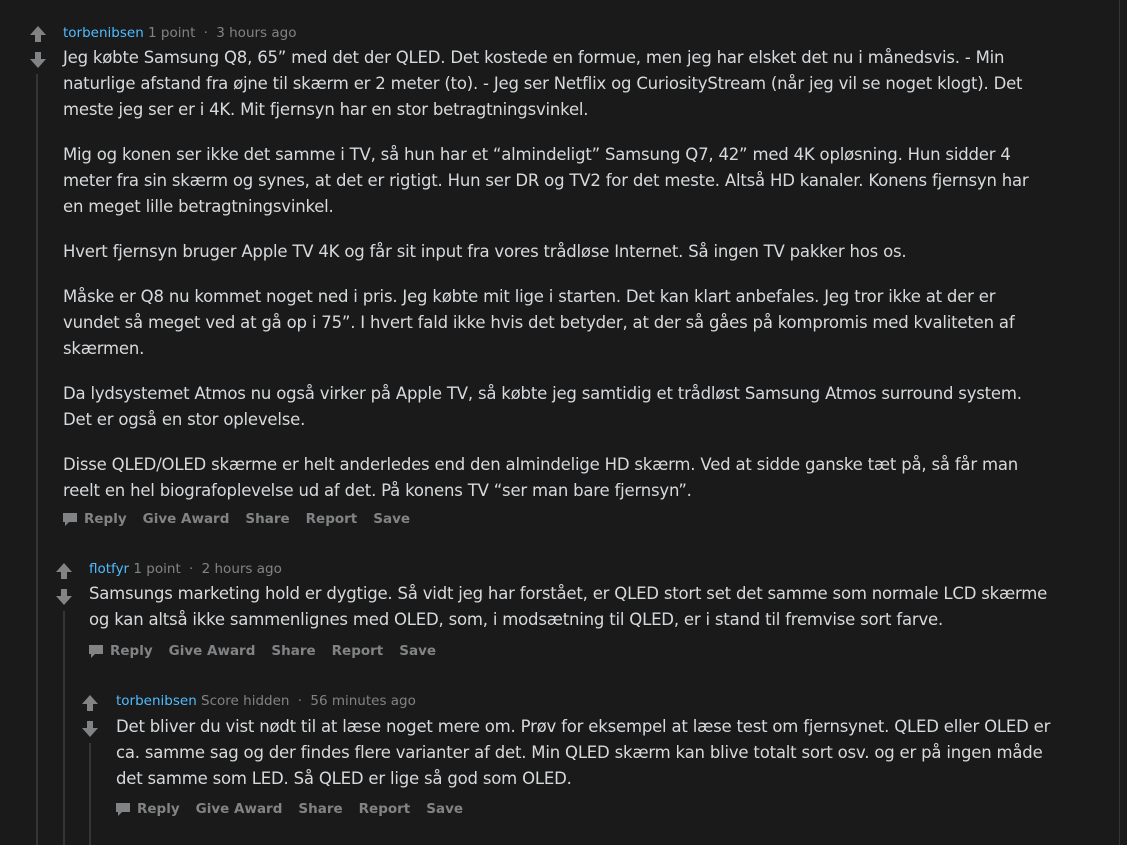 This screenshot has width=1127, height=845. I want to click on score: Score hidden, so click(245, 701).